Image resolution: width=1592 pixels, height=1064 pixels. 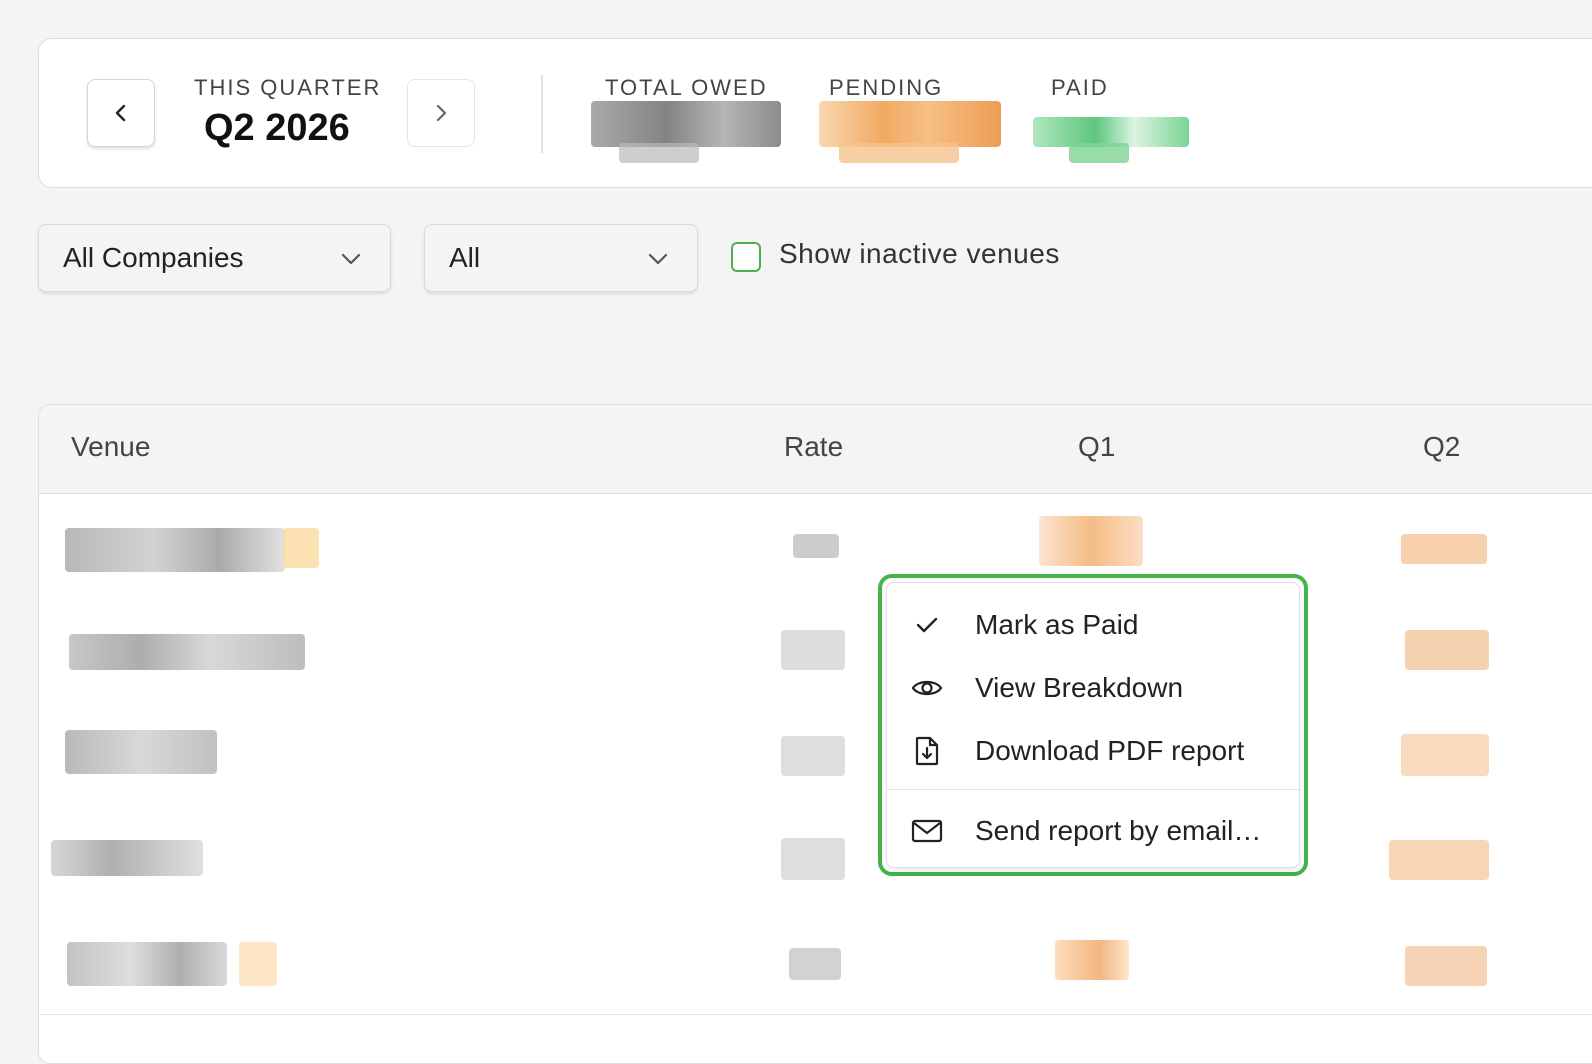 I want to click on chevron-right-icon, so click(x=441, y=113).